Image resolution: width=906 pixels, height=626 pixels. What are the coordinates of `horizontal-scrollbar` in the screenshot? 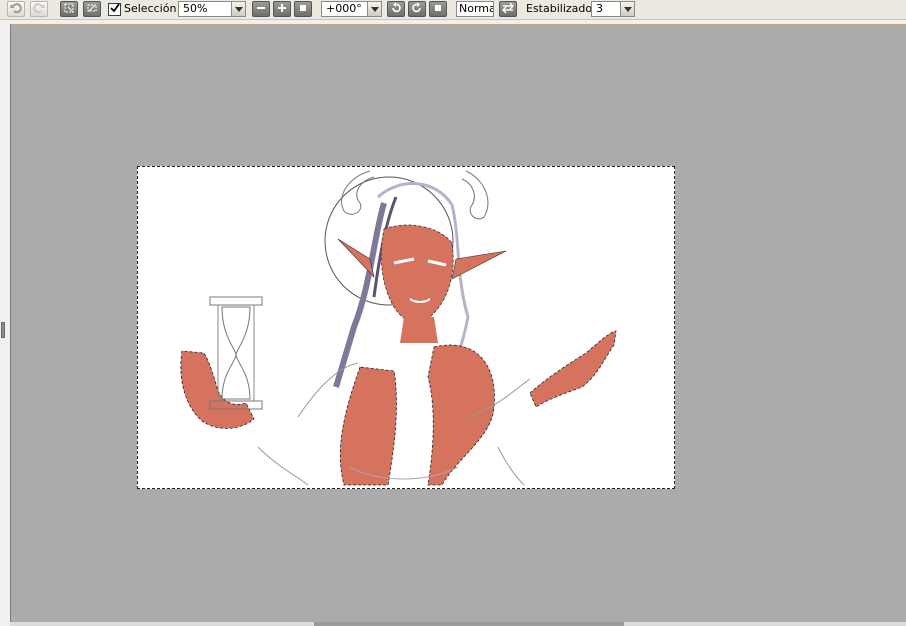 It's located at (458, 624).